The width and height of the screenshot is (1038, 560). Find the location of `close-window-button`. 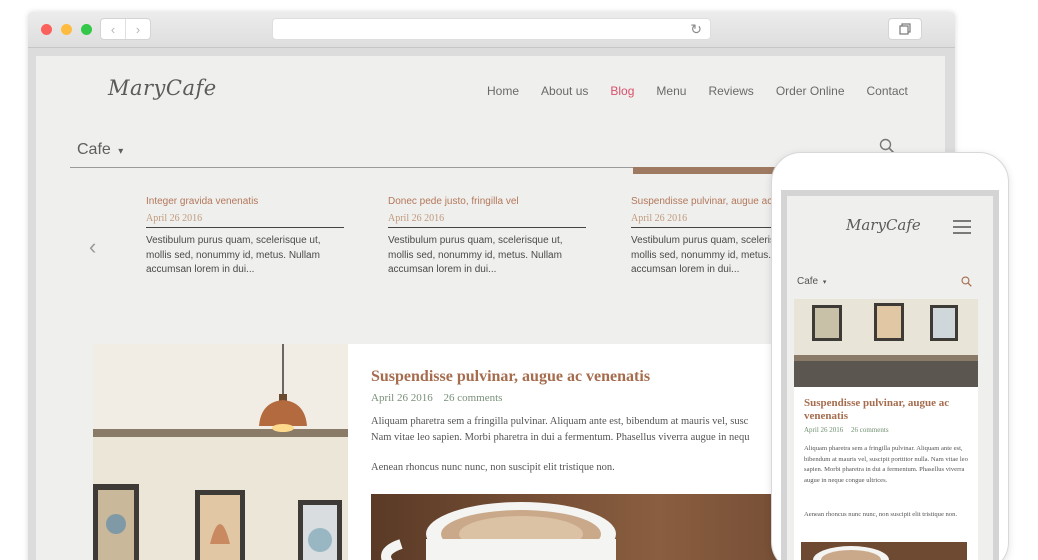

close-window-button is located at coordinates (46, 29).